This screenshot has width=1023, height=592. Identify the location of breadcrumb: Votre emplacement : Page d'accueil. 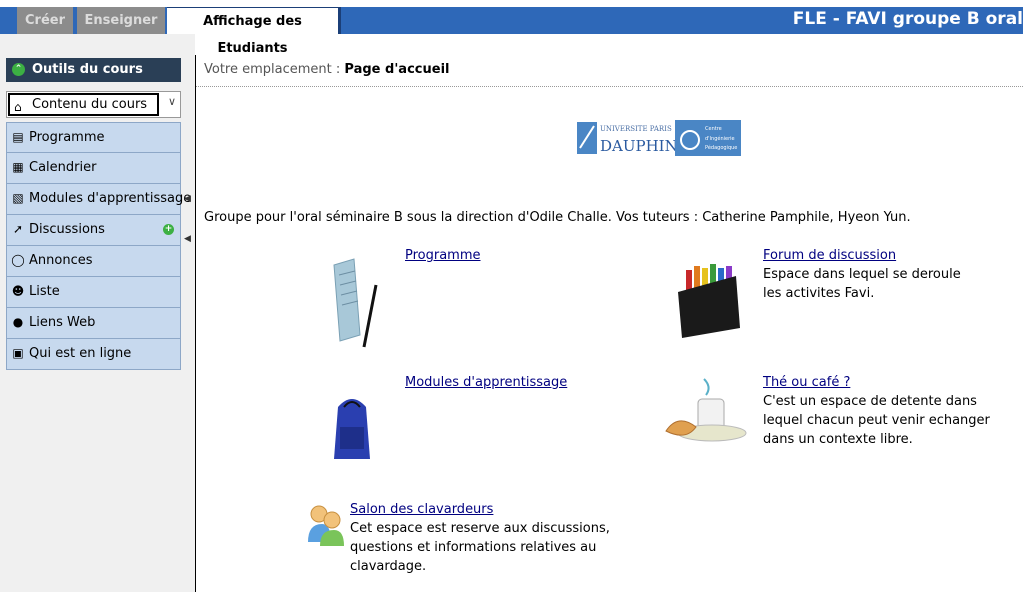
(326, 69).